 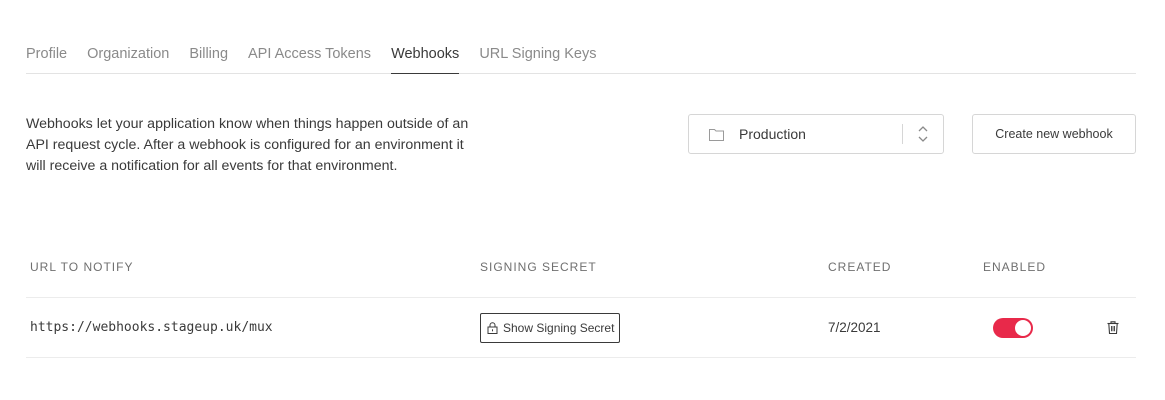 What do you see at coordinates (559, 328) in the screenshot?
I see `show-signing-secret-label: Show Signing Secret` at bounding box center [559, 328].